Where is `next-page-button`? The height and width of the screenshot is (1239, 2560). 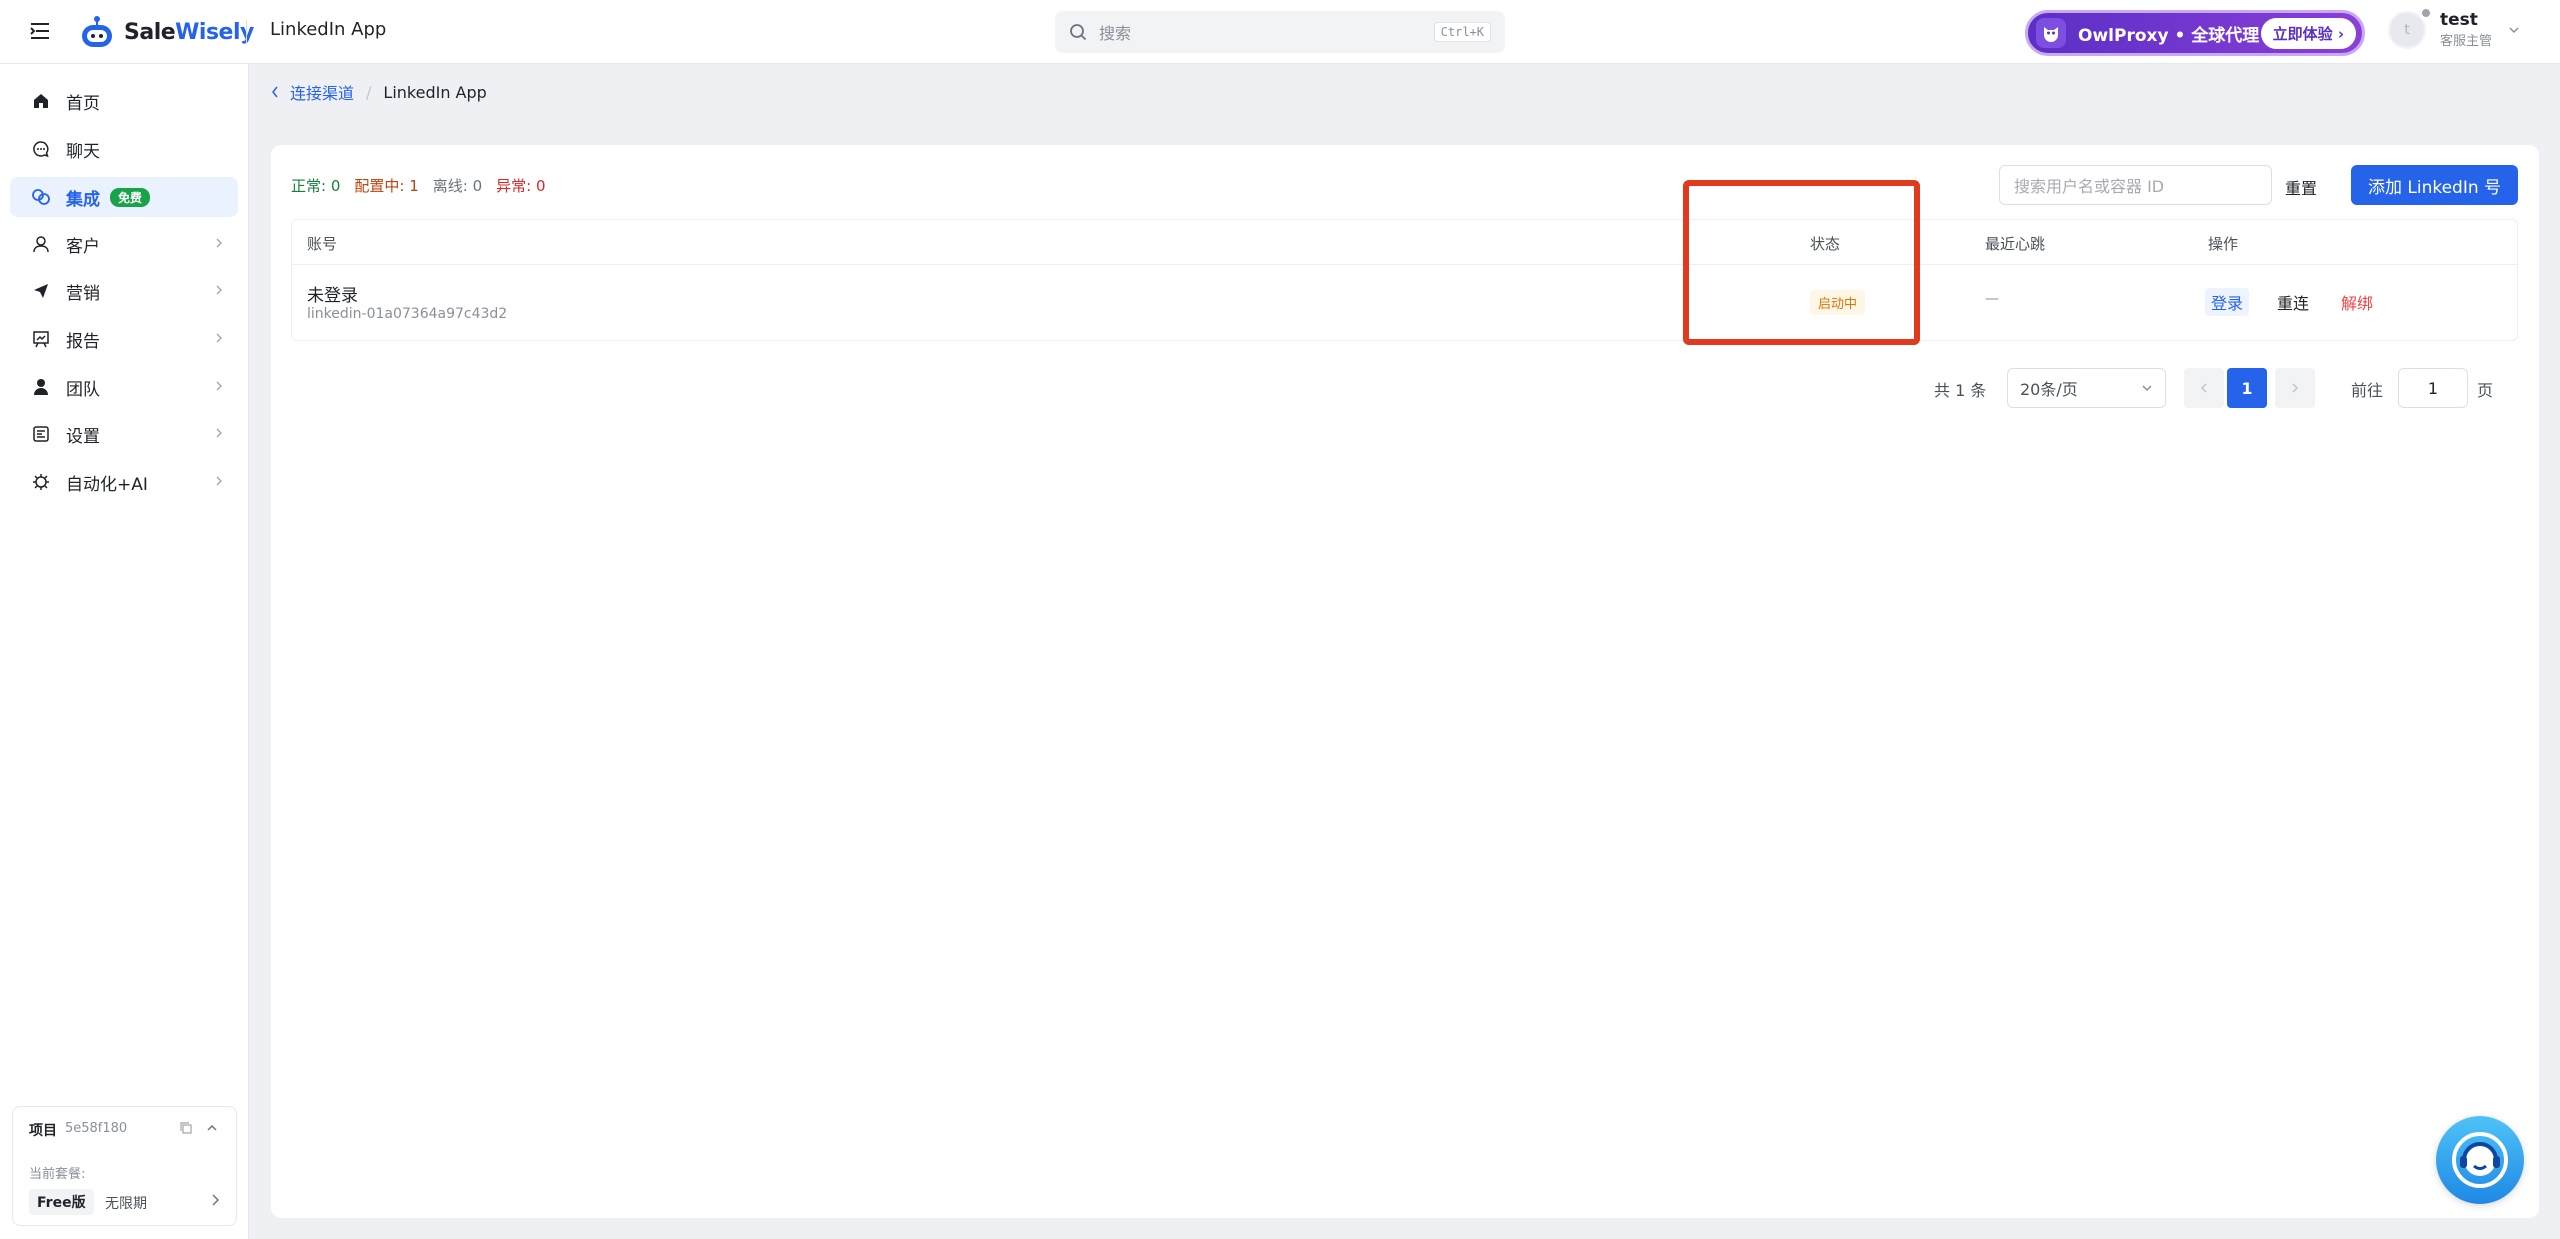 next-page-button is located at coordinates (2295, 388).